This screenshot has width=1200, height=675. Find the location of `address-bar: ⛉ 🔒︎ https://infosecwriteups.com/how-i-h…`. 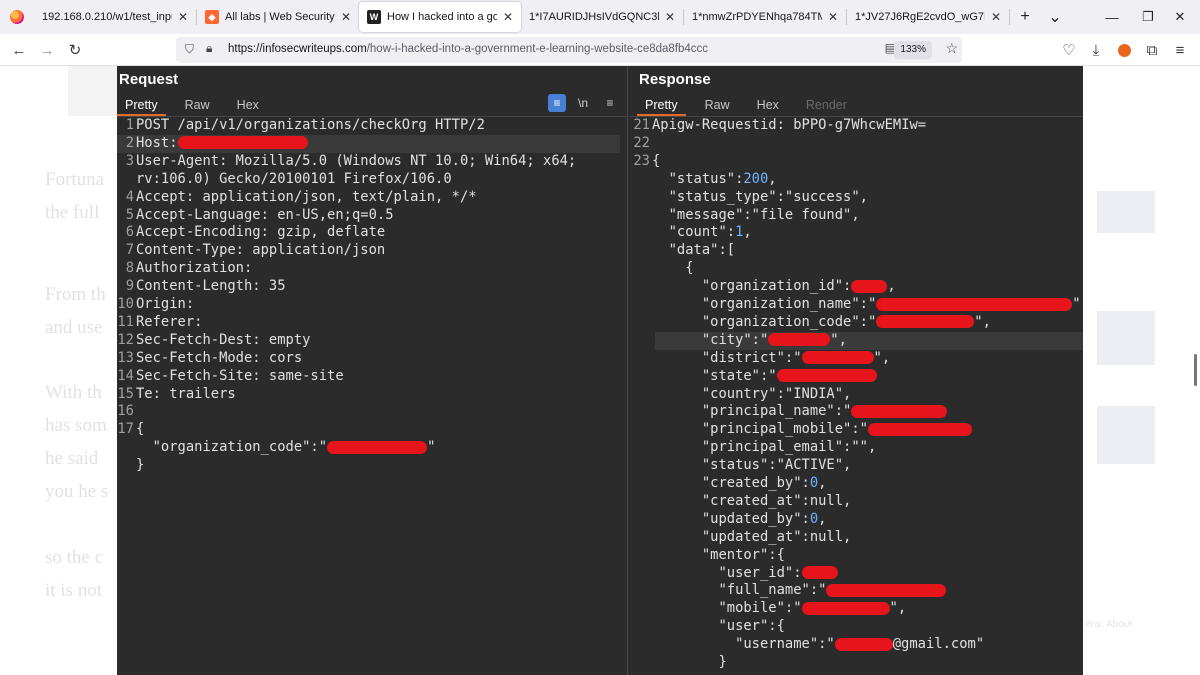

address-bar: ⛉ 🔒︎ https://infosecwriteups.com/how-i-h… is located at coordinates (569, 50).